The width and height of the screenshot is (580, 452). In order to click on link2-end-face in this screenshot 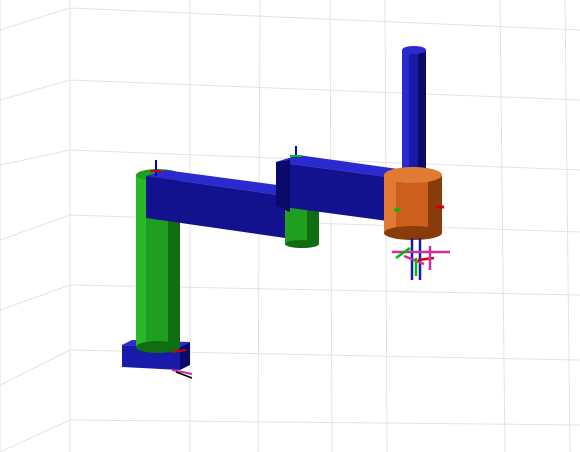, I will do `click(283, 186)`.